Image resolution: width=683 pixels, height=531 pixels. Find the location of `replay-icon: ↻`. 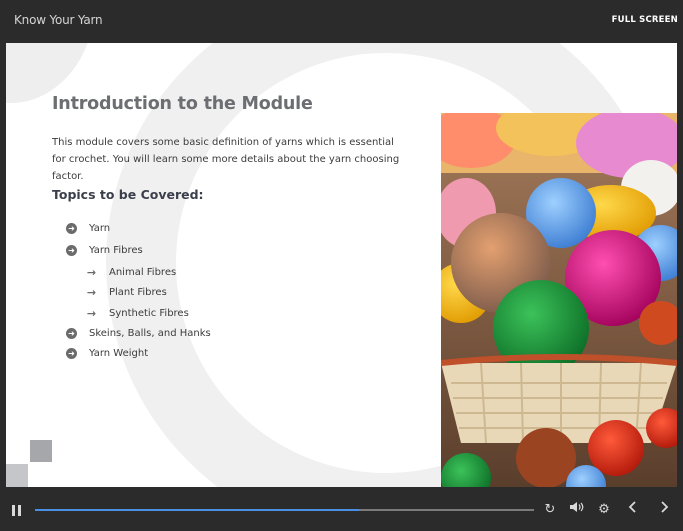

replay-icon: ↻ is located at coordinates (550, 509).